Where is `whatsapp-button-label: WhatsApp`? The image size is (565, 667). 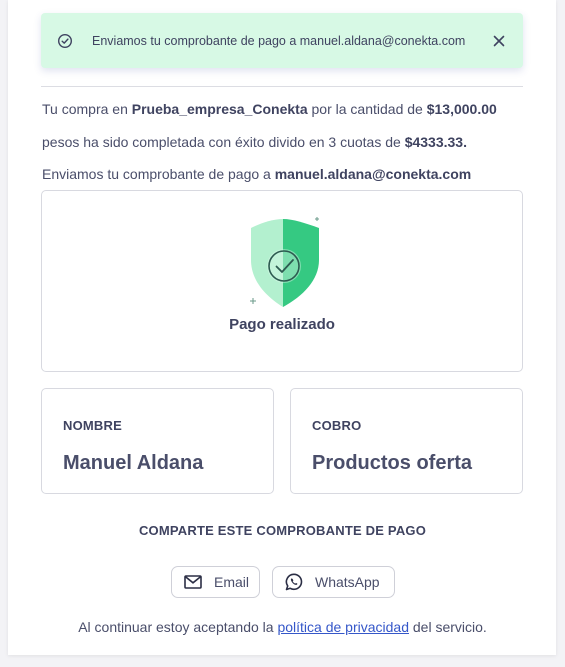 whatsapp-button-label: WhatsApp is located at coordinates (347, 582).